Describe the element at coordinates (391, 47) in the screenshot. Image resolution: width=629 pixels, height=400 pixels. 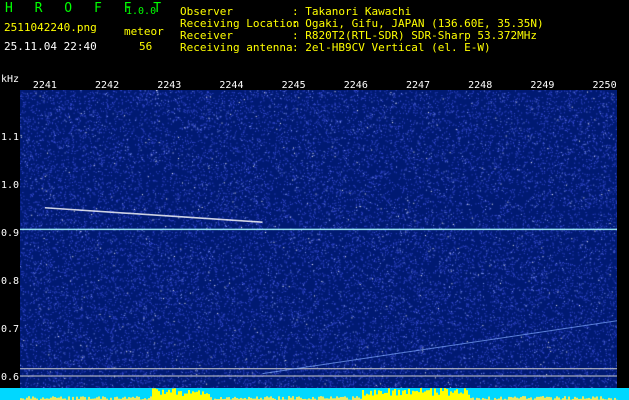
I see `antenna-value: : 2el-HB9CV Vertical (el. E-W)` at that location.